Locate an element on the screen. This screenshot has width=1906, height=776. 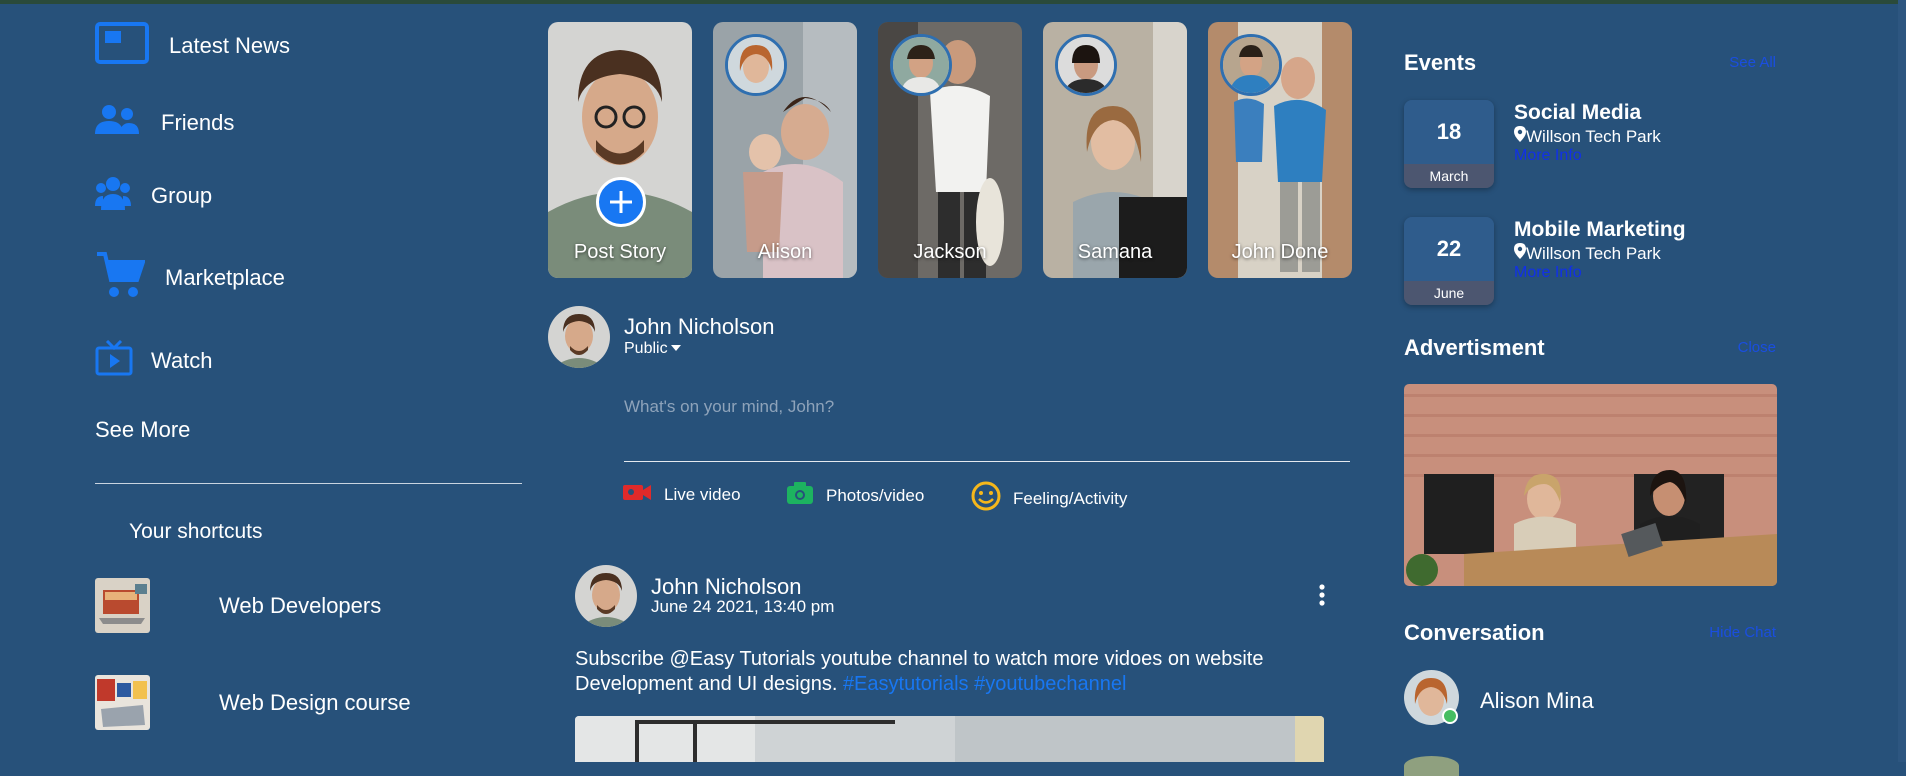
post-image is located at coordinates (949, 739).